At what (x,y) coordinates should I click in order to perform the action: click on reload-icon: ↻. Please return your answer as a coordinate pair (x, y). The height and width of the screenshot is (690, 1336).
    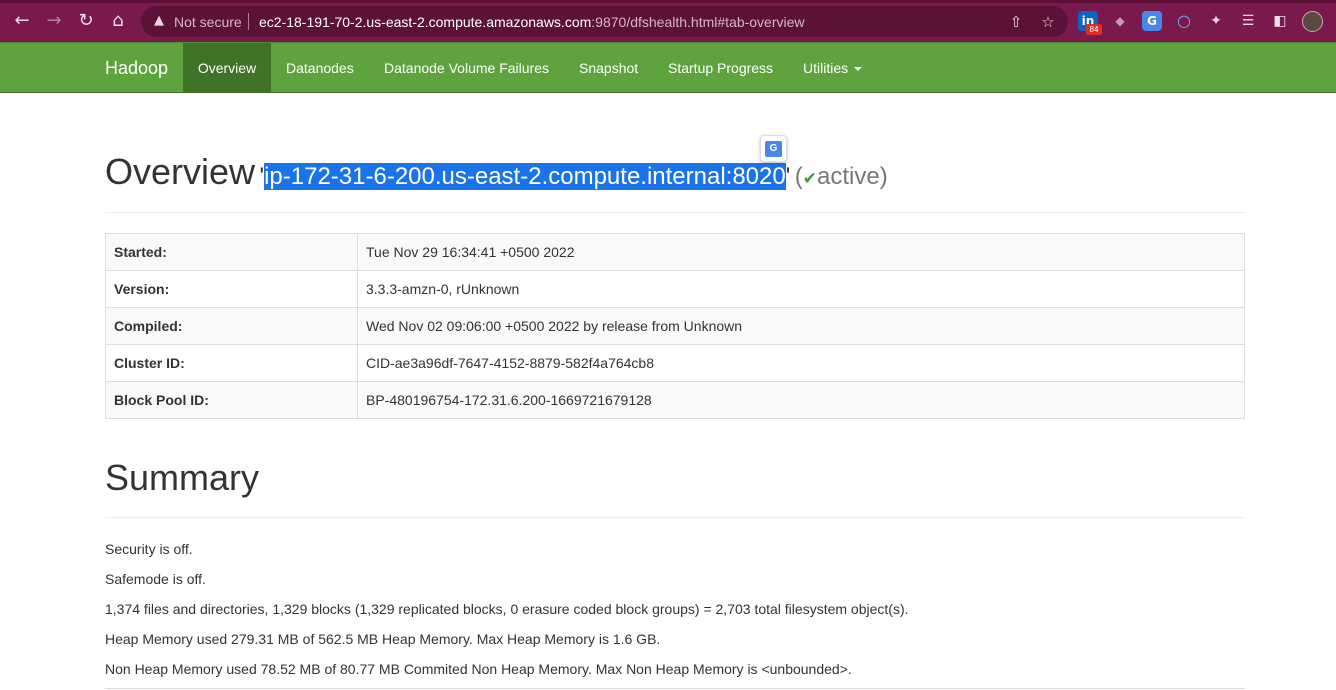
    Looking at the image, I should click on (86, 21).